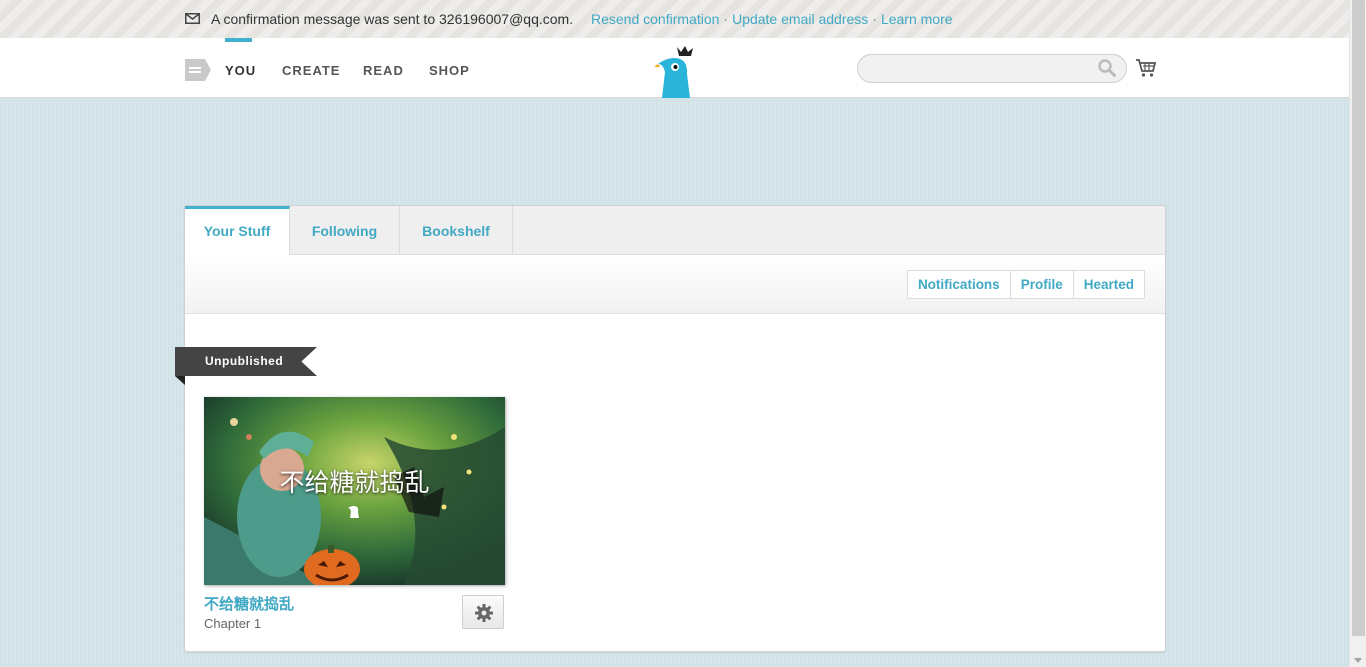  Describe the element at coordinates (675, 231) in the screenshot. I see `library-tabbar: Your Stuff Following Bookshelf` at that location.